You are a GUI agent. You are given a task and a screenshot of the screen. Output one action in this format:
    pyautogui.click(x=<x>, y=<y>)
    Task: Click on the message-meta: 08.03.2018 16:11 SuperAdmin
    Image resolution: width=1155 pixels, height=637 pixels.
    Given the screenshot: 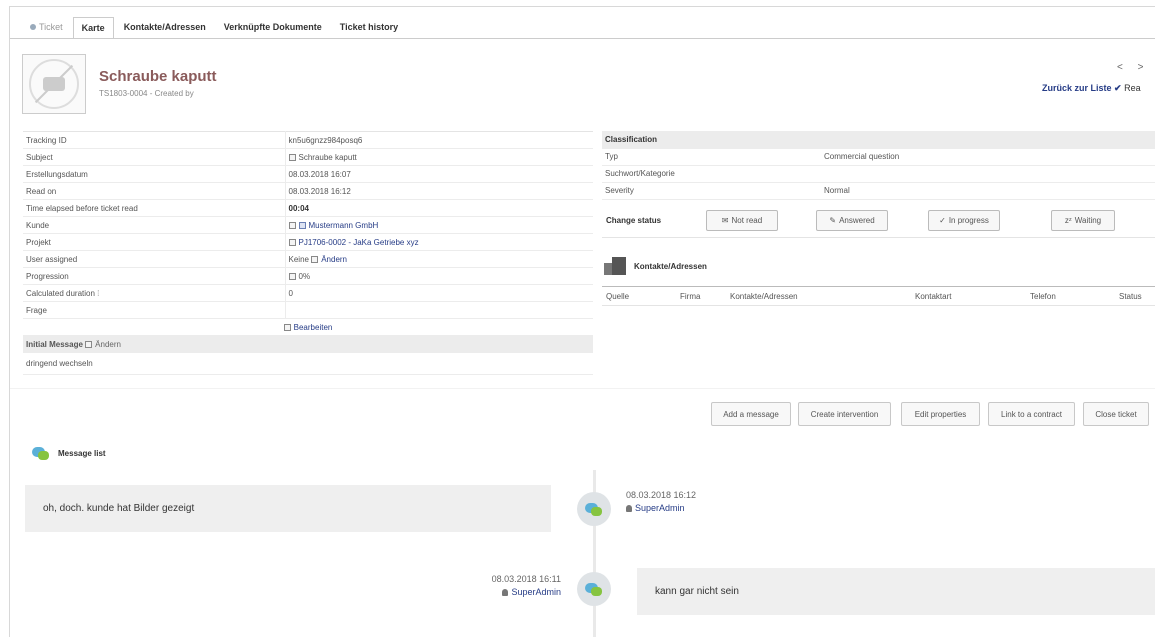 What is the action you would take?
    pyautogui.click(x=517, y=586)
    